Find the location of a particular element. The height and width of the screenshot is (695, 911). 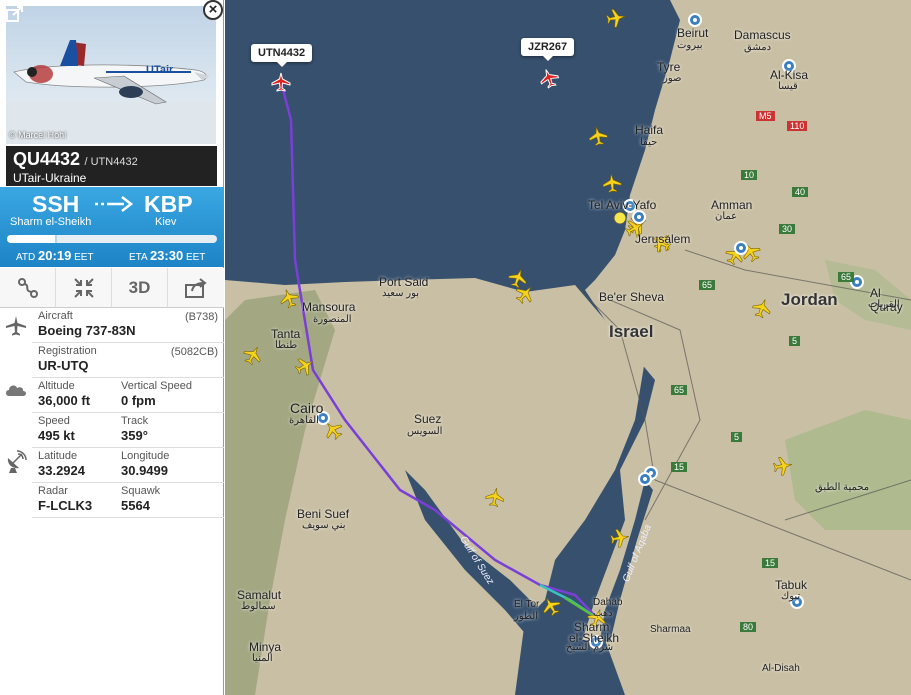

photo-credit: © Marcel Hohl is located at coordinates (37, 135).